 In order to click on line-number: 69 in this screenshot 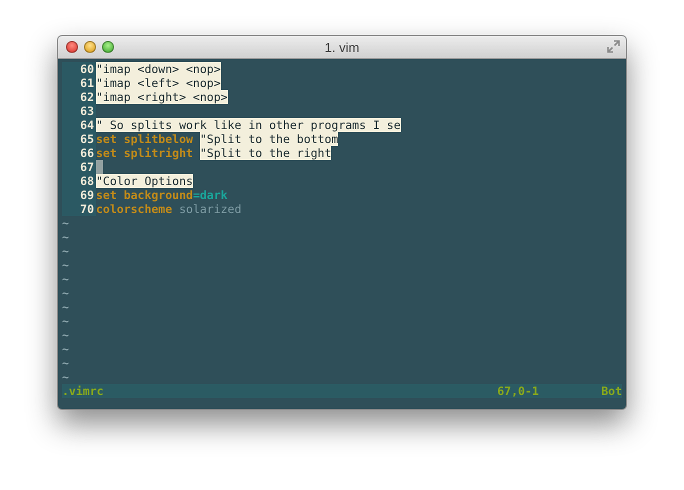, I will do `click(79, 195)`.